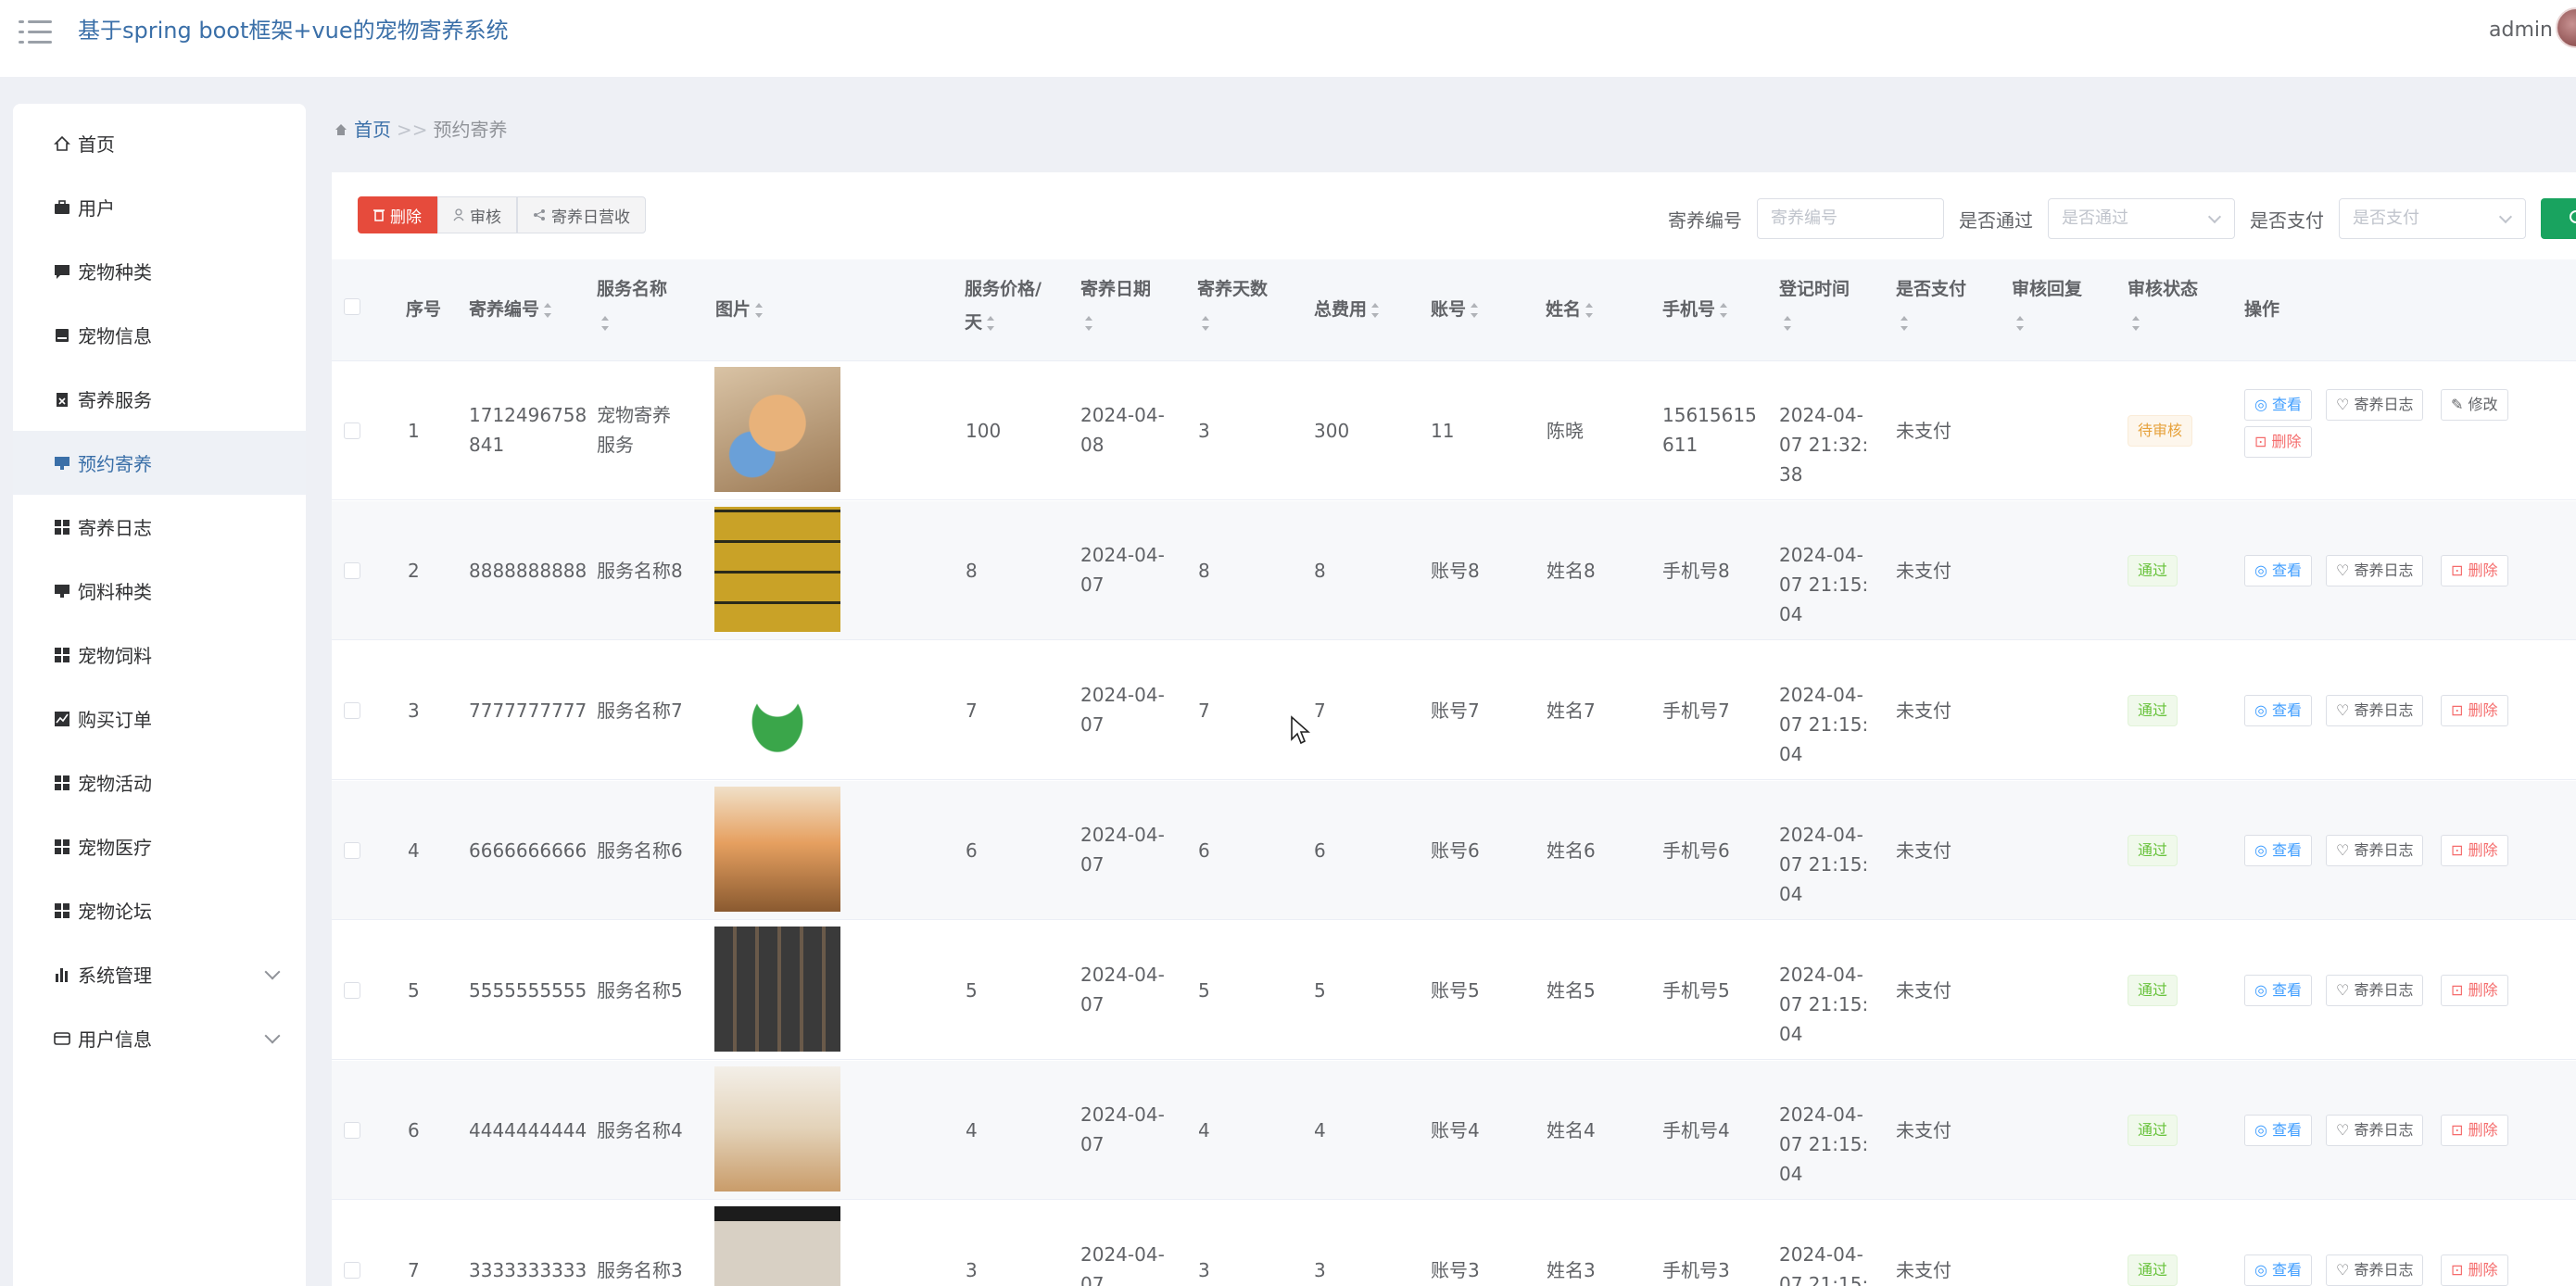  Describe the element at coordinates (2432, 219) in the screenshot. I see `paid-select: 是否支付` at that location.